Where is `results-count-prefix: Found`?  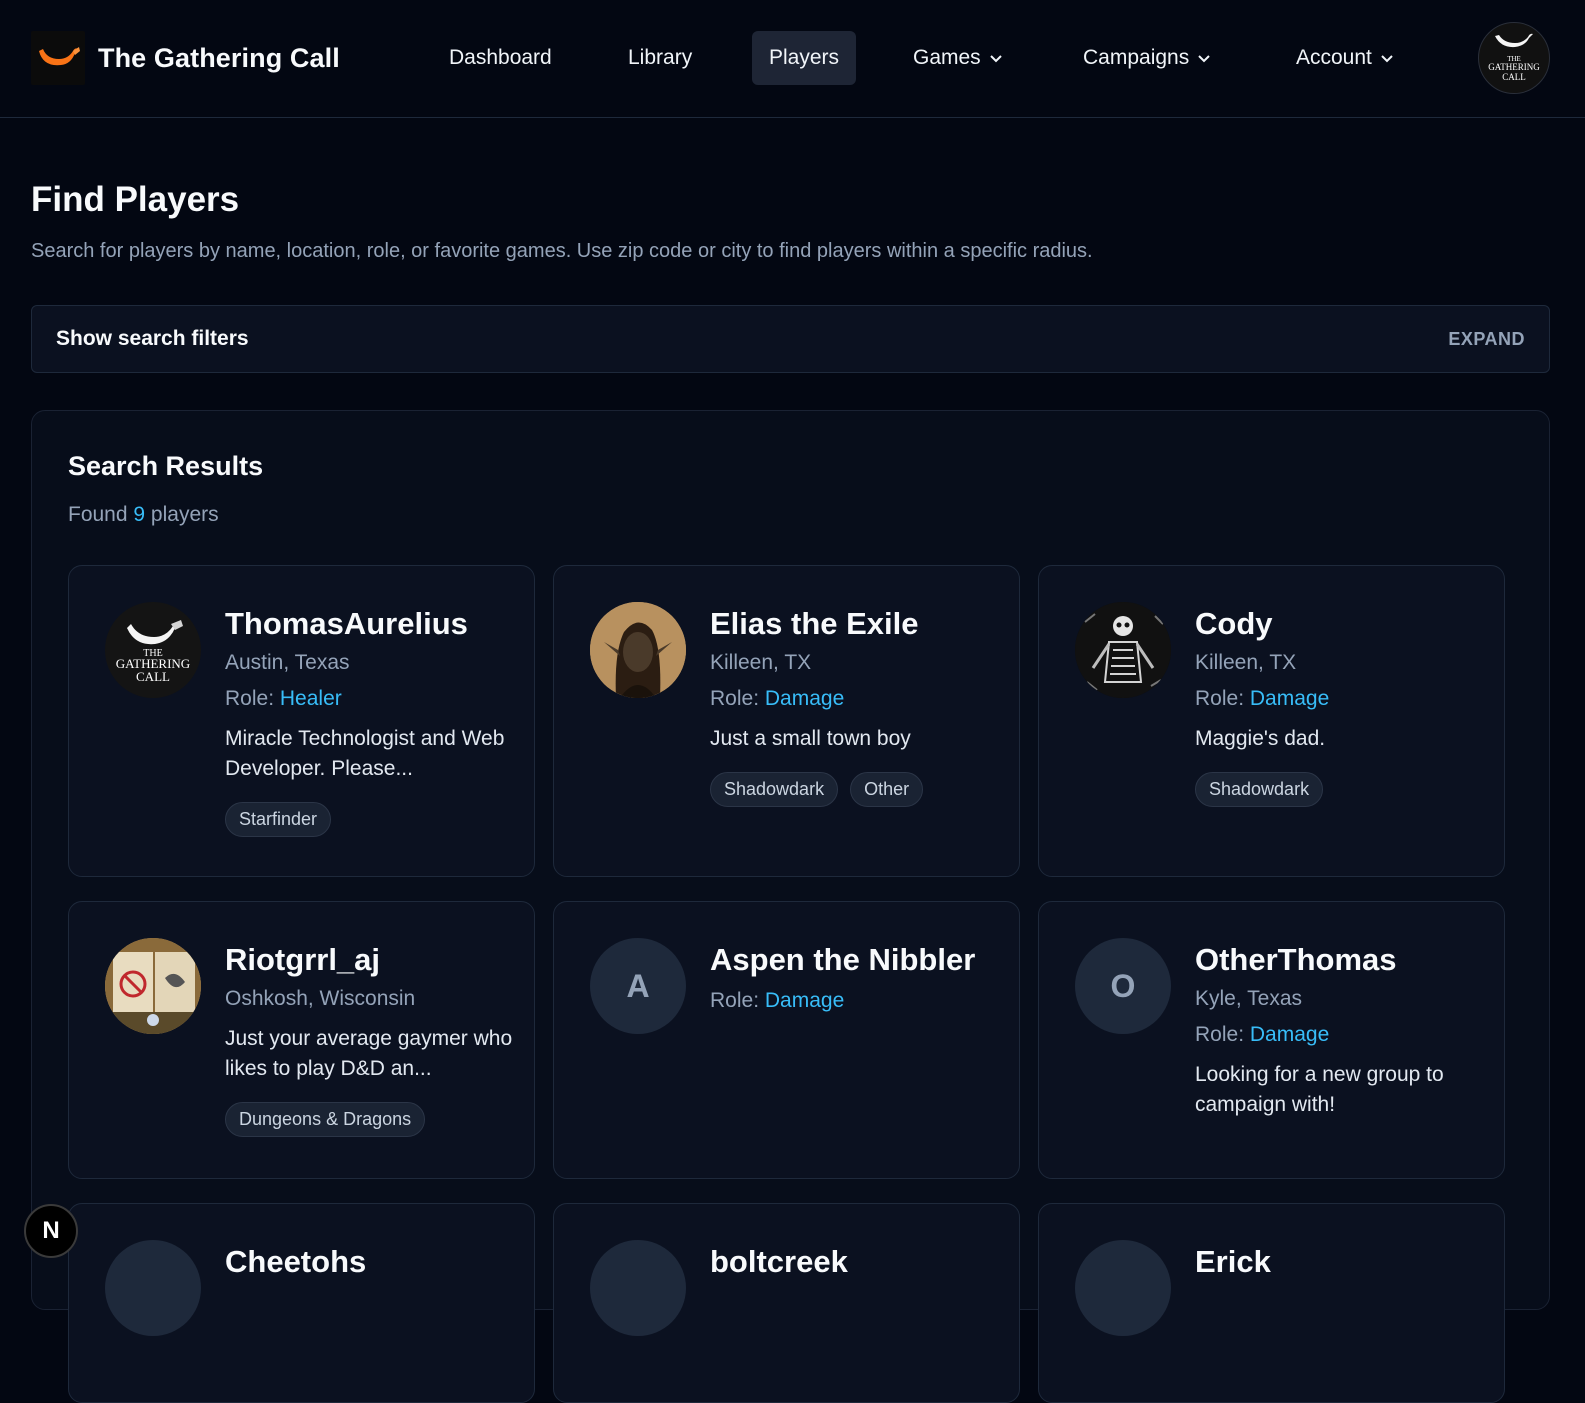 results-count-prefix: Found is located at coordinates (98, 514).